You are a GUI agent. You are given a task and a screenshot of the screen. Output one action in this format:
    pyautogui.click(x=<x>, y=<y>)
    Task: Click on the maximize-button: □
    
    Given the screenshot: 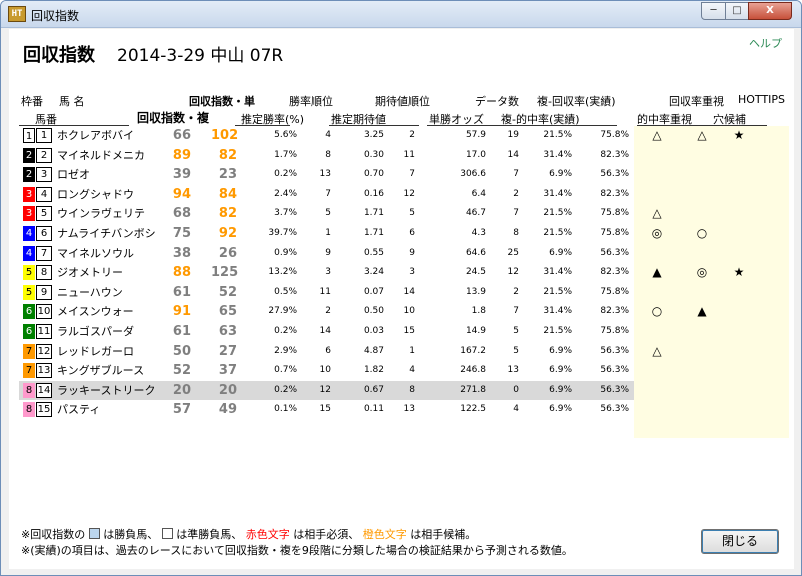 What is the action you would take?
    pyautogui.click(x=737, y=11)
    